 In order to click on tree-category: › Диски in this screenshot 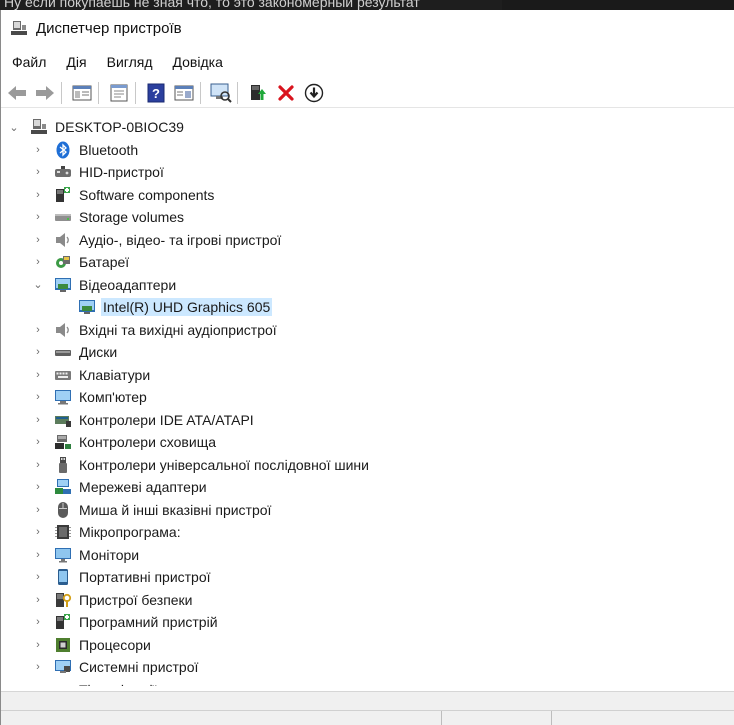, I will do `click(75, 352)`.